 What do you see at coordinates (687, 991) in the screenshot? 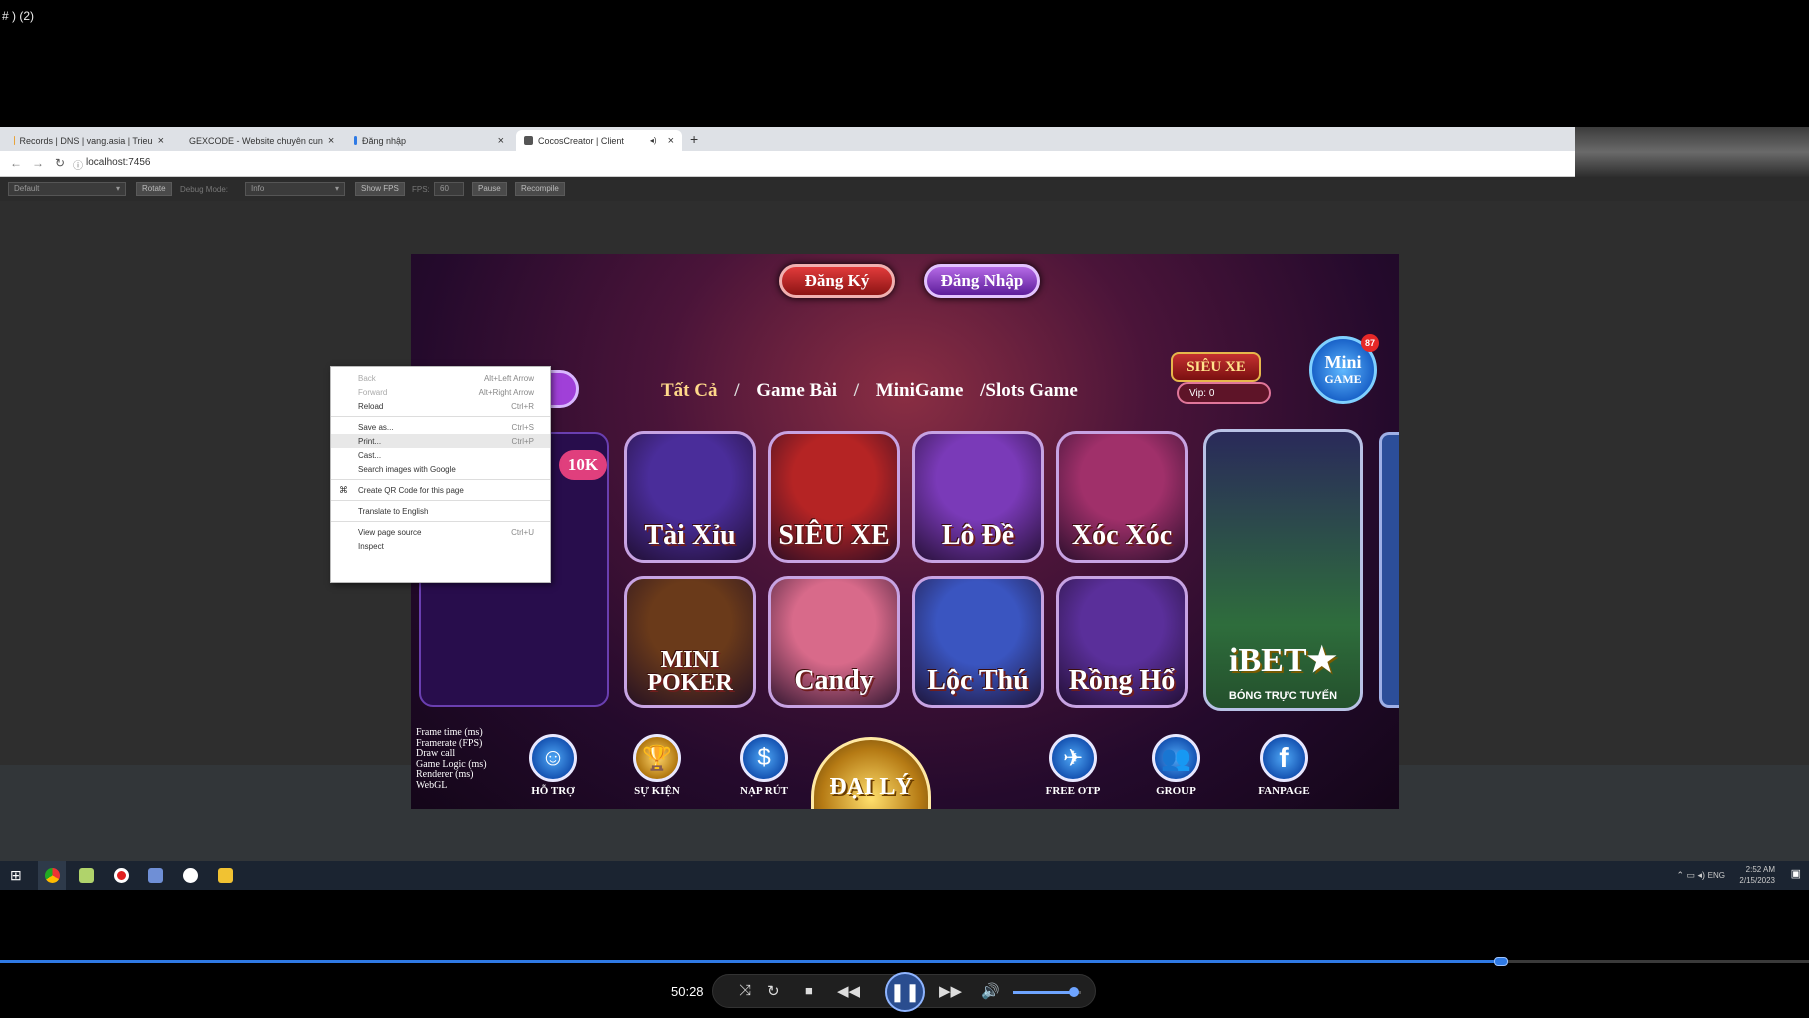
I see `elapsed-time: 50:28` at bounding box center [687, 991].